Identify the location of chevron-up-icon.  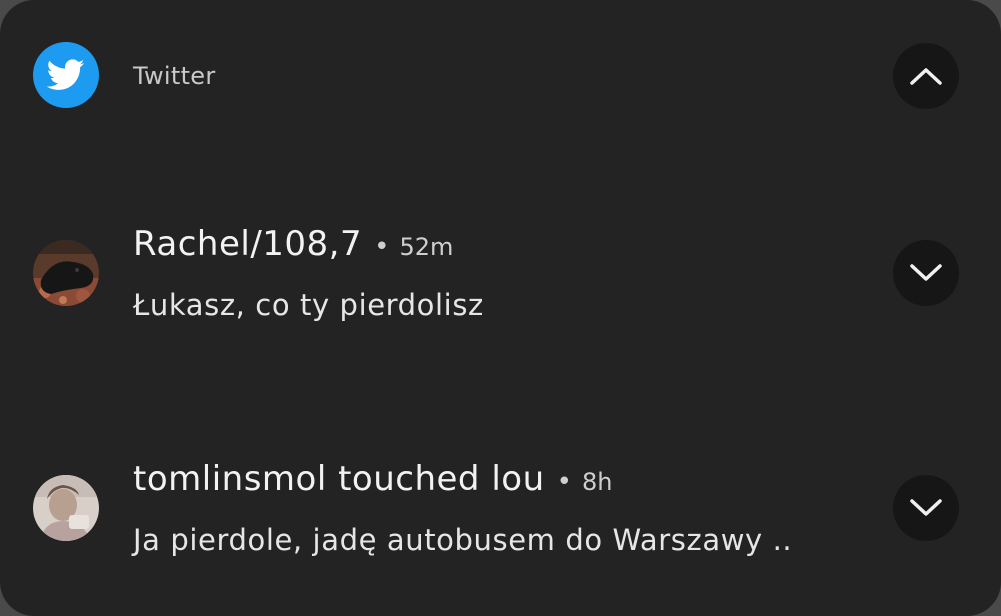
(926, 76).